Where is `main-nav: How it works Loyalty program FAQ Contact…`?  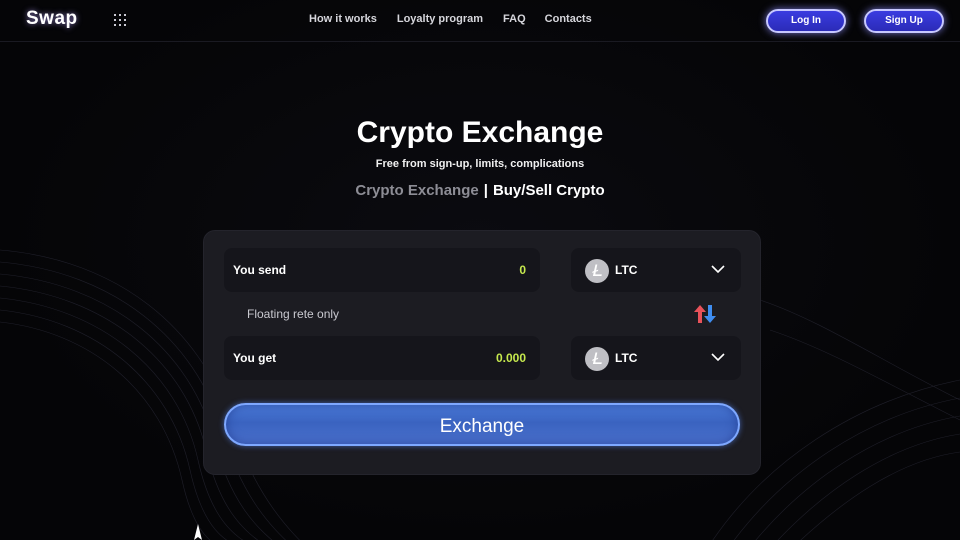 main-nav: How it works Loyalty program FAQ Contact… is located at coordinates (450, 19).